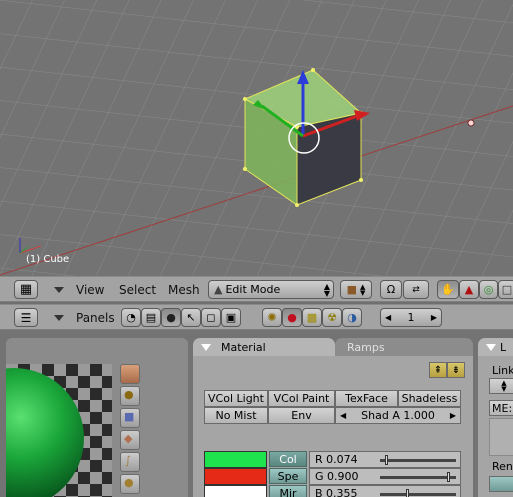 This screenshot has width=513, height=497. I want to click on menu-view: View, so click(90, 290).